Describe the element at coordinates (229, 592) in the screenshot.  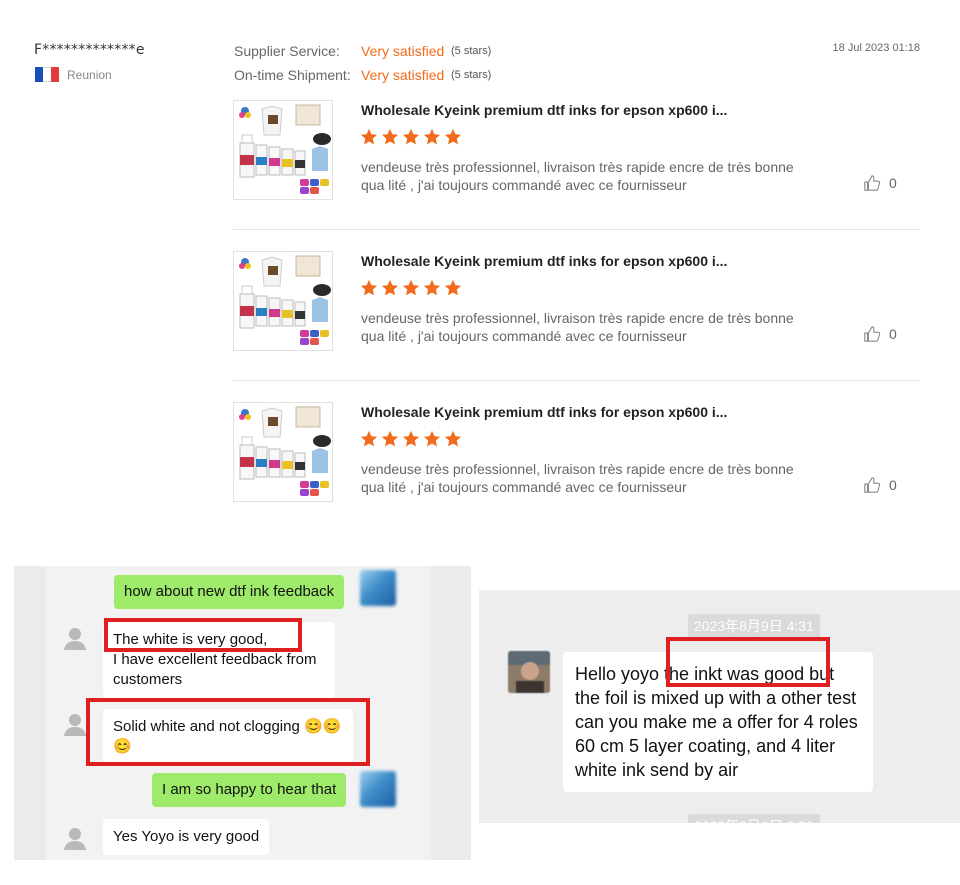
I see `chat-message-out: how about new dtf ink feedback` at that location.